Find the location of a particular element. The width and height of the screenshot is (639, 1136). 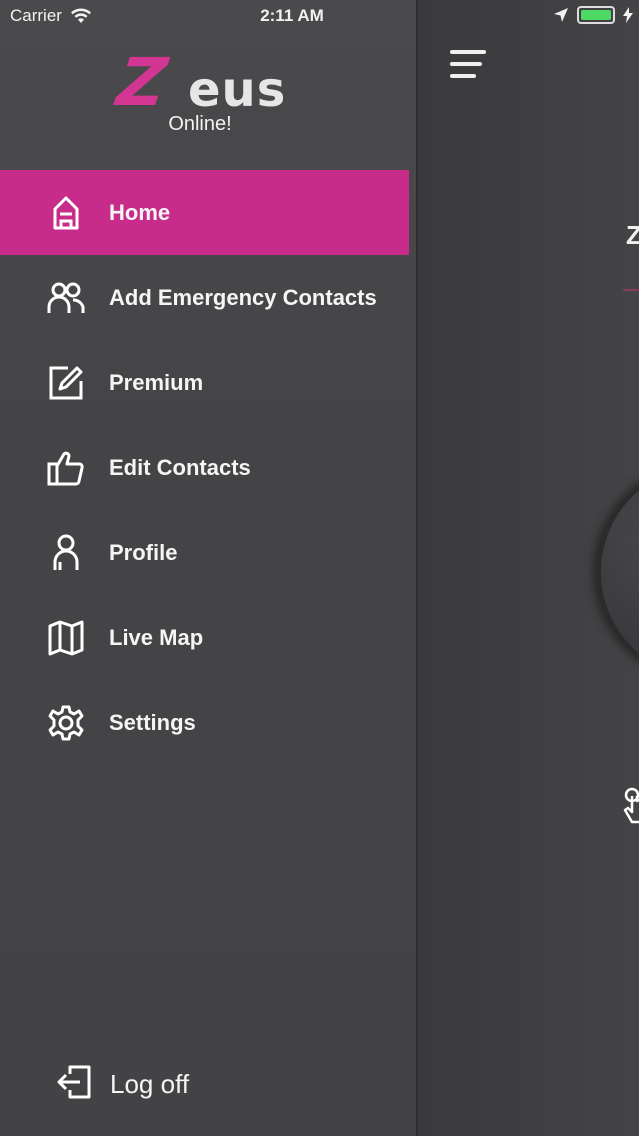

edit-icon is located at coordinates (66, 383).